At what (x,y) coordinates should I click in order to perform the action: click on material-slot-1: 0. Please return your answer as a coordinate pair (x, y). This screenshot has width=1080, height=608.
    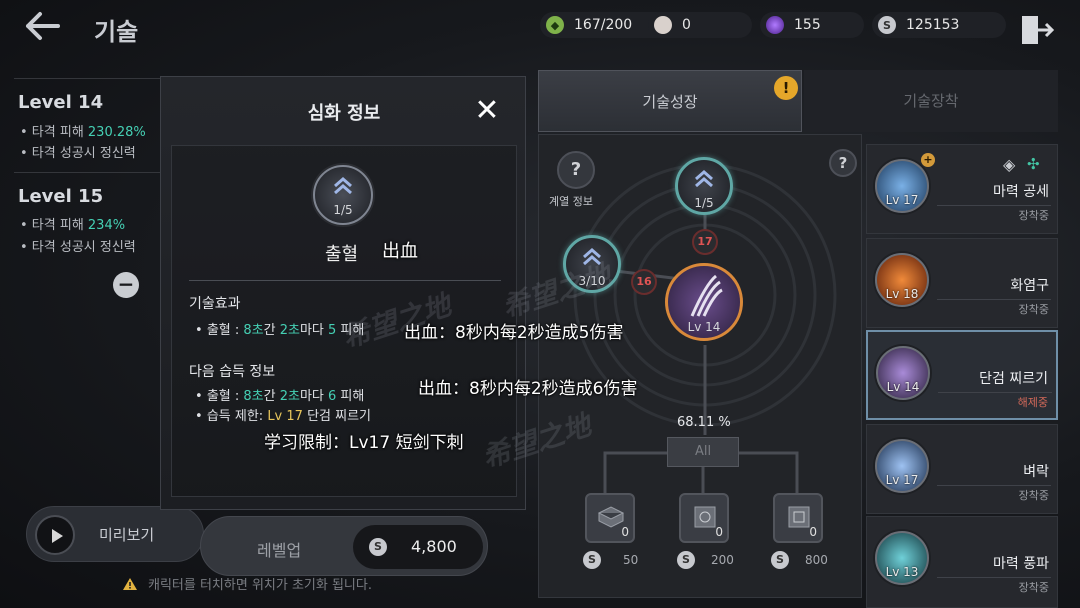
    Looking at the image, I should click on (610, 518).